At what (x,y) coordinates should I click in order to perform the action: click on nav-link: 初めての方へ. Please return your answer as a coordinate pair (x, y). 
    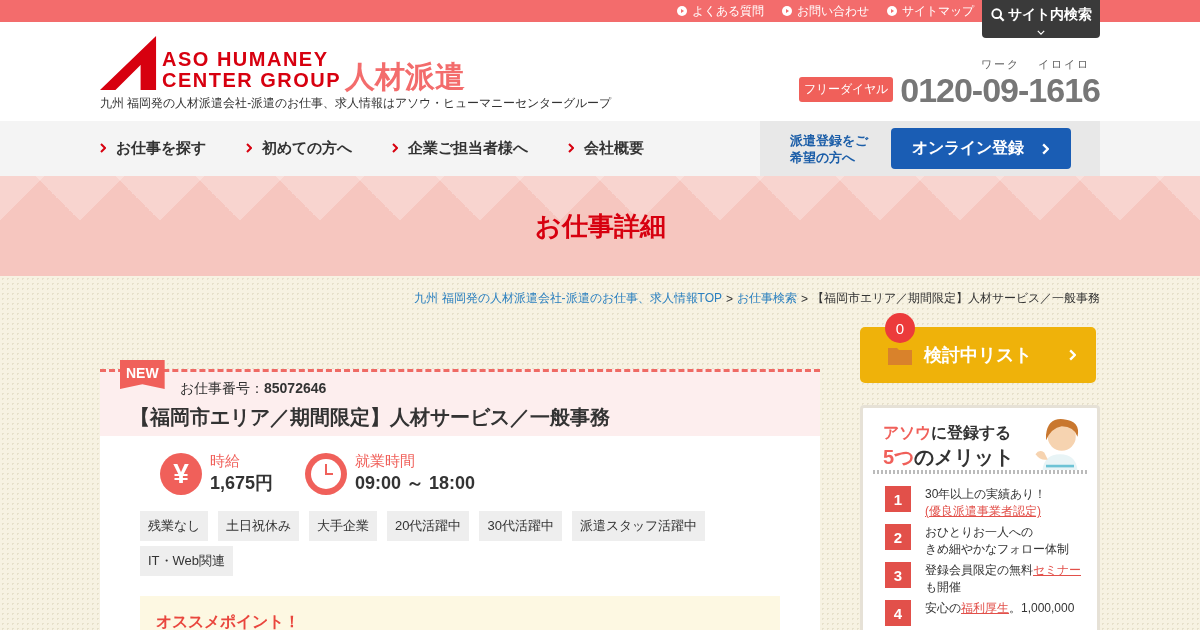
    Looking at the image, I should click on (299, 148).